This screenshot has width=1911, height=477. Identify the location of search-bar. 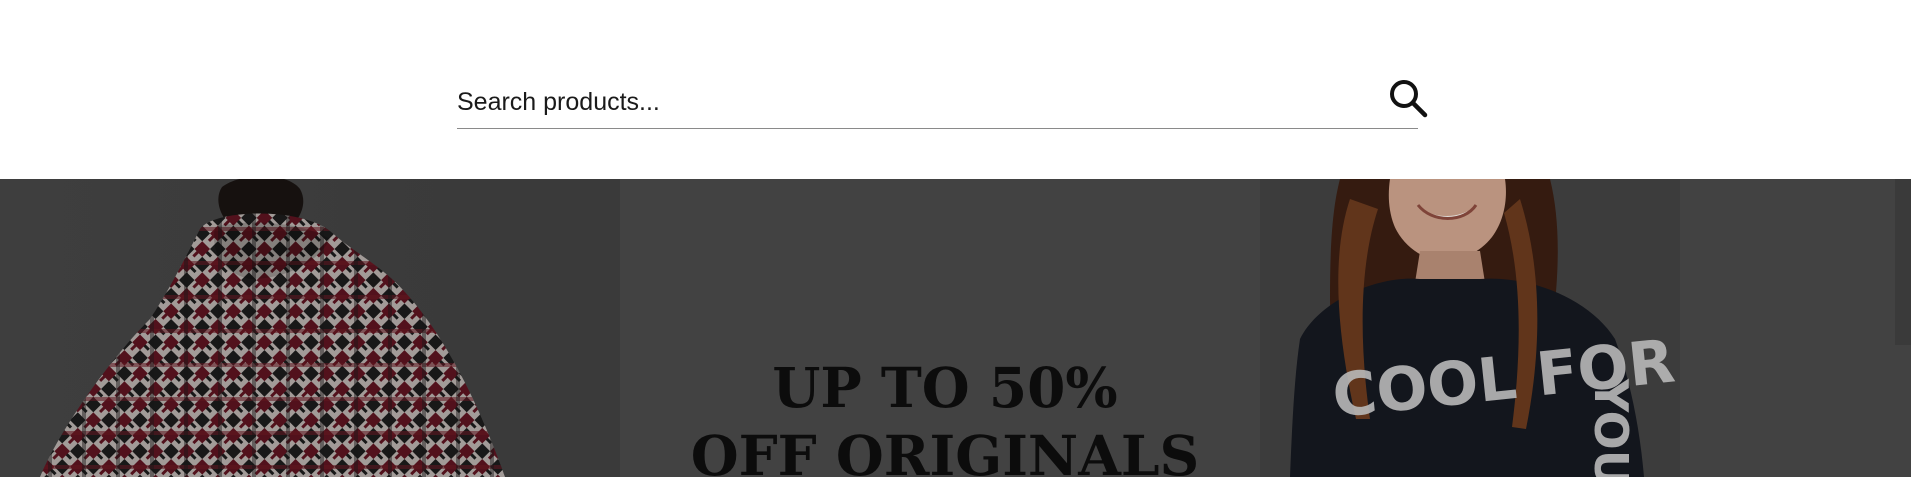
(942, 100).